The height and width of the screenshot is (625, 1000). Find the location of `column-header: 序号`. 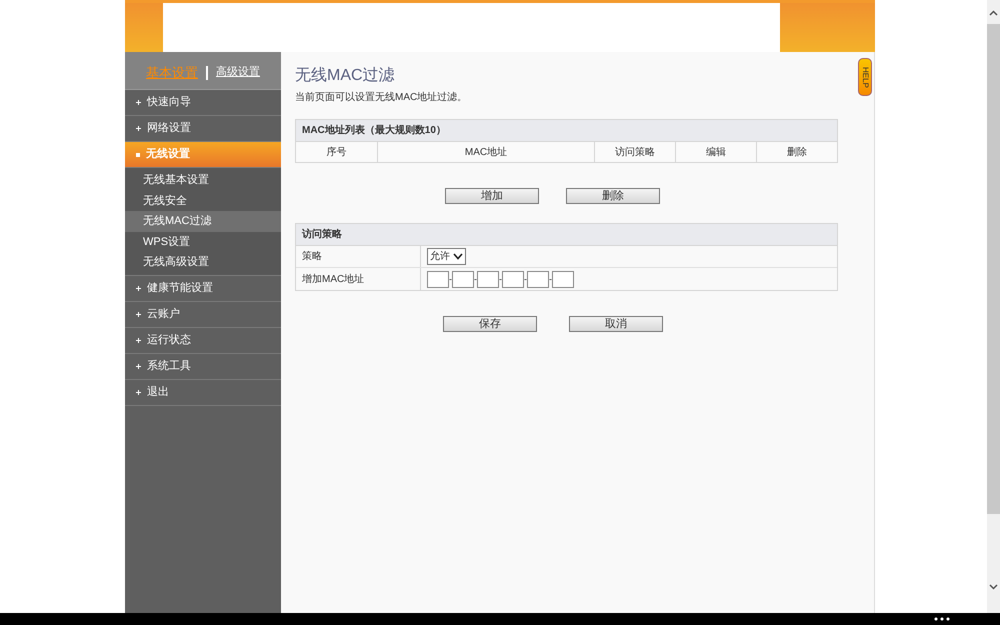

column-header: 序号 is located at coordinates (337, 153).